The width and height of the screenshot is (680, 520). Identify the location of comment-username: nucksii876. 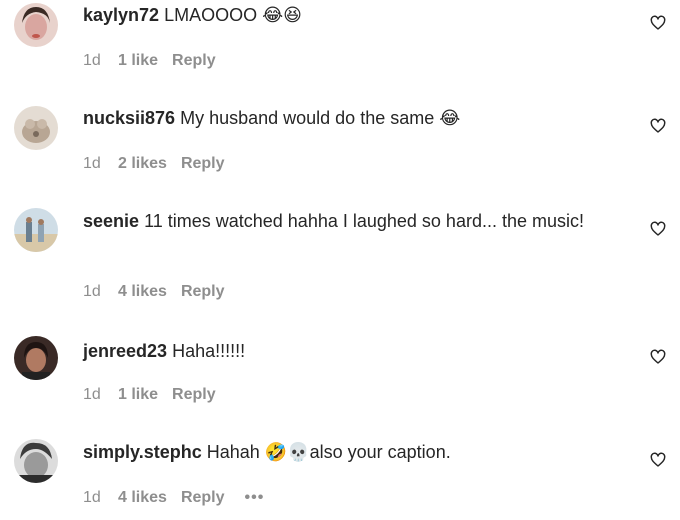
(129, 118).